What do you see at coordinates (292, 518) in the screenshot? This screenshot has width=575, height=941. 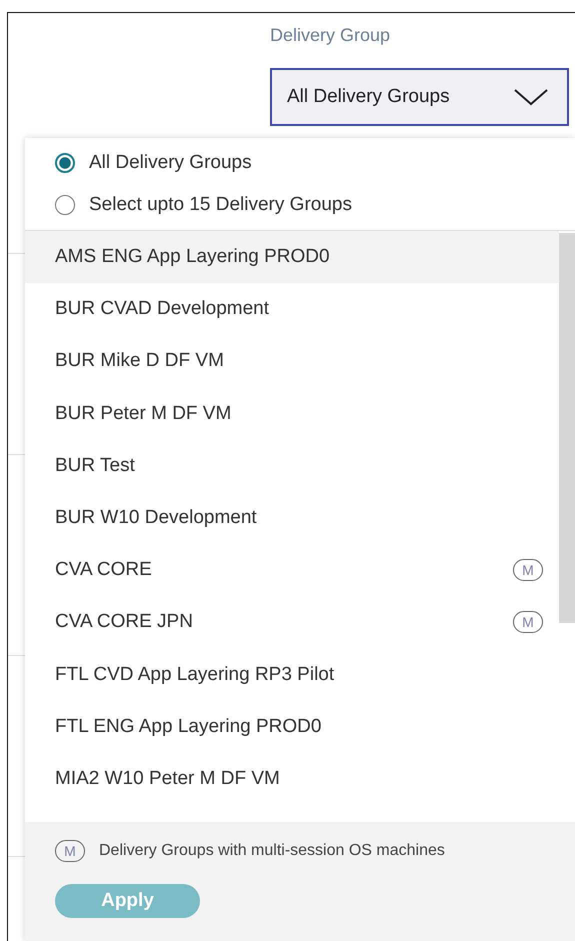 I see `group-item: BUR W10 Development` at bounding box center [292, 518].